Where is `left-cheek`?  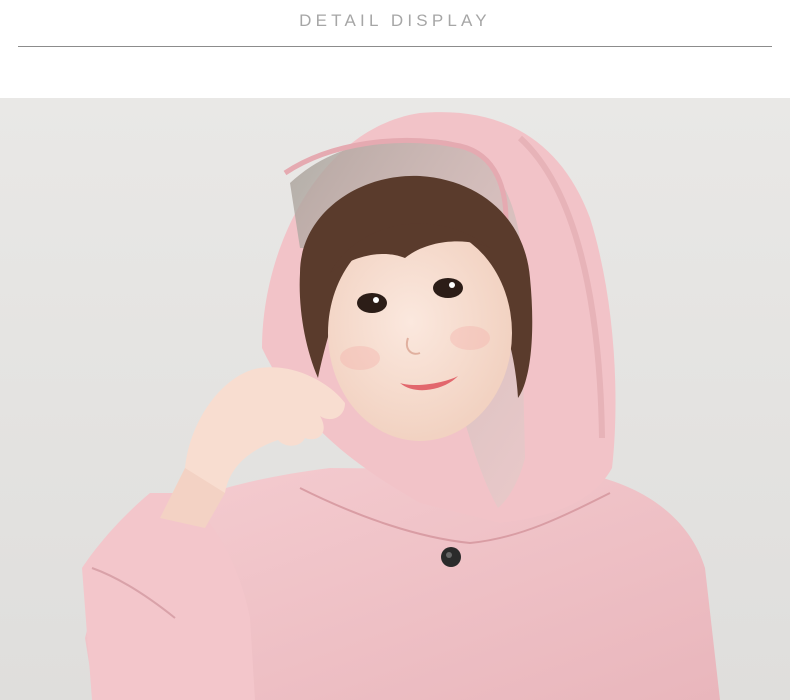
left-cheek is located at coordinates (360, 358).